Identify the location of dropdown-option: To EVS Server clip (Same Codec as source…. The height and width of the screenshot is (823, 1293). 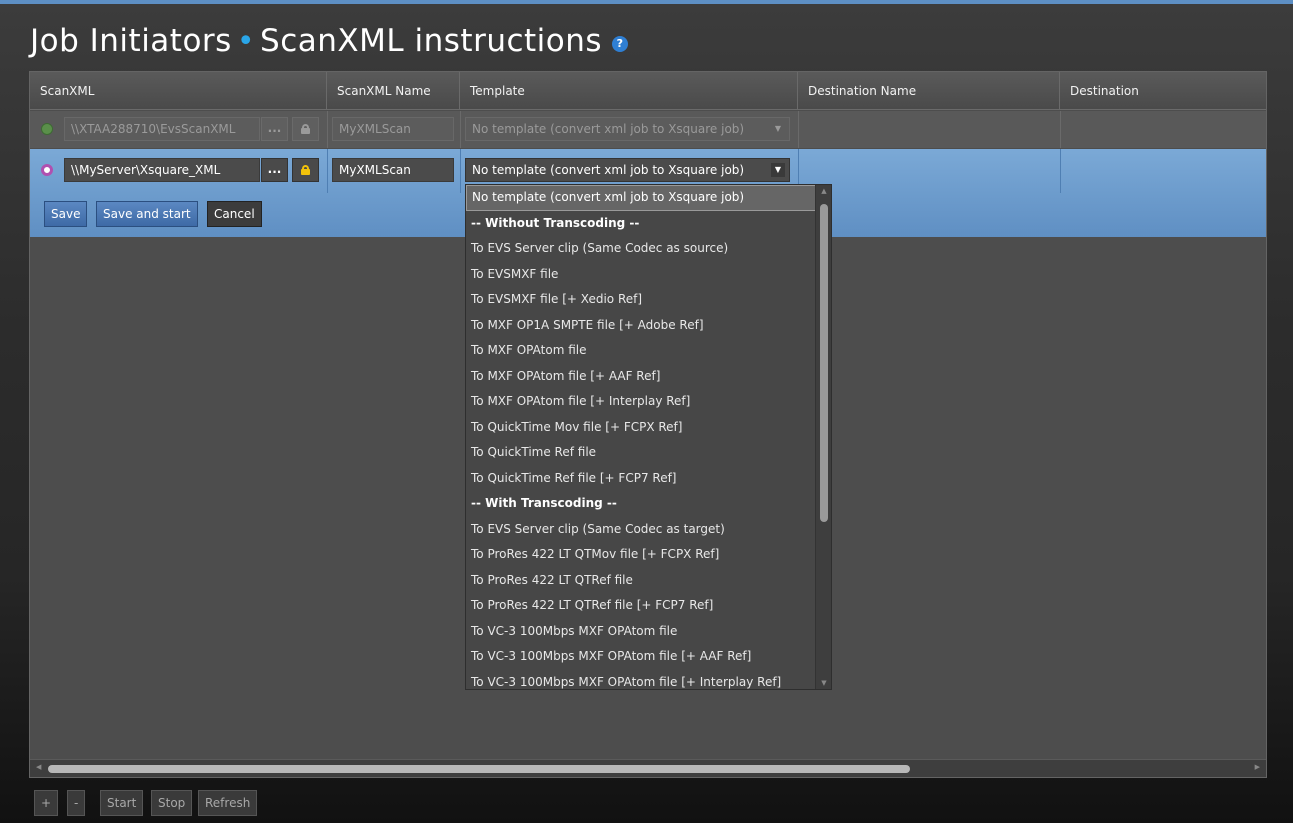
(641, 249).